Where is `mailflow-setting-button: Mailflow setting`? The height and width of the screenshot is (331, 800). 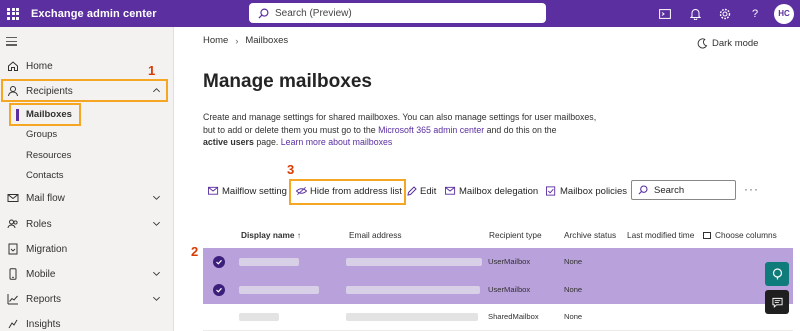 mailflow-setting-button: Mailflow setting is located at coordinates (247, 191).